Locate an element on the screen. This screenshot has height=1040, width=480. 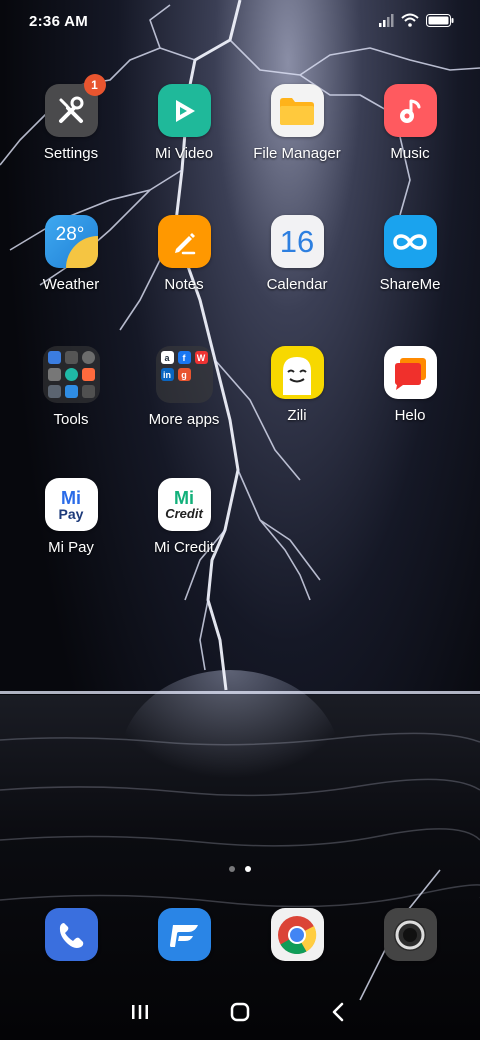
linkedin-icon: in is located at coordinates (167, 374).